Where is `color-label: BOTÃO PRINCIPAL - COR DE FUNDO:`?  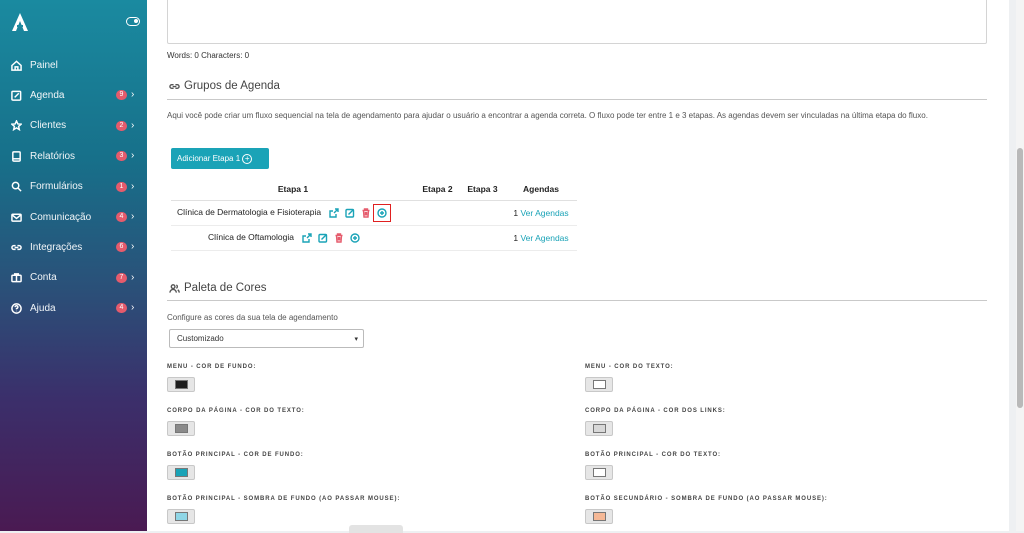 color-label: BOTÃO PRINCIPAL - COR DE FUNDO: is located at coordinates (235, 455).